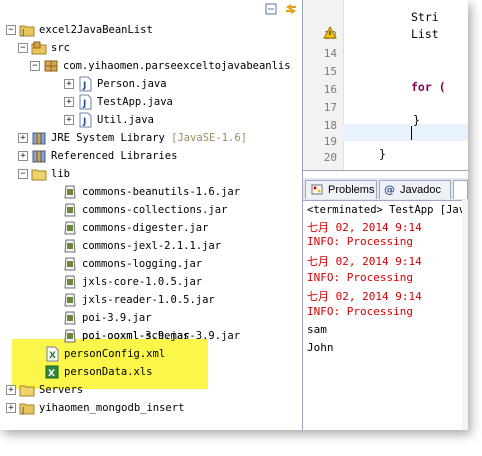 This screenshot has height=456, width=482. I want to click on collapse-all-button, so click(271, 9).